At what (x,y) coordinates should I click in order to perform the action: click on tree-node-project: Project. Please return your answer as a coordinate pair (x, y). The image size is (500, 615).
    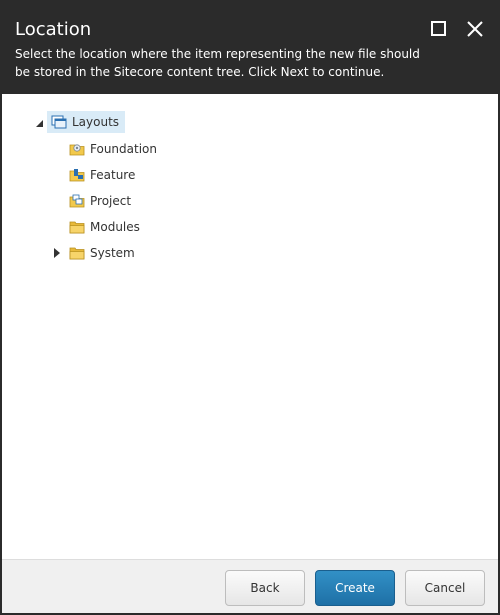
    Looking at the image, I should click on (100, 201).